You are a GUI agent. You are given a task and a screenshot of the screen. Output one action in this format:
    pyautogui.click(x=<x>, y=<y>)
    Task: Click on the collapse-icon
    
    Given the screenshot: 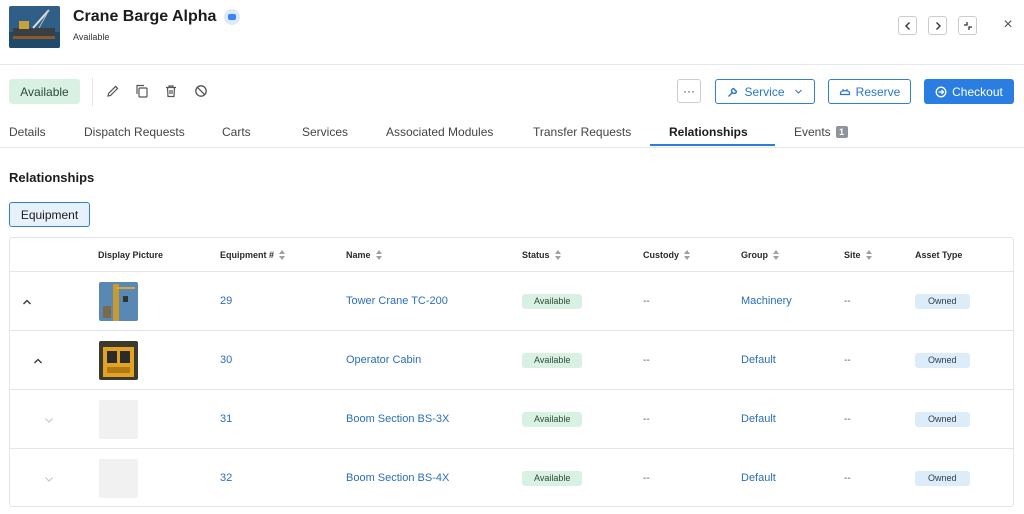 What is the action you would take?
    pyautogui.click(x=967, y=25)
    